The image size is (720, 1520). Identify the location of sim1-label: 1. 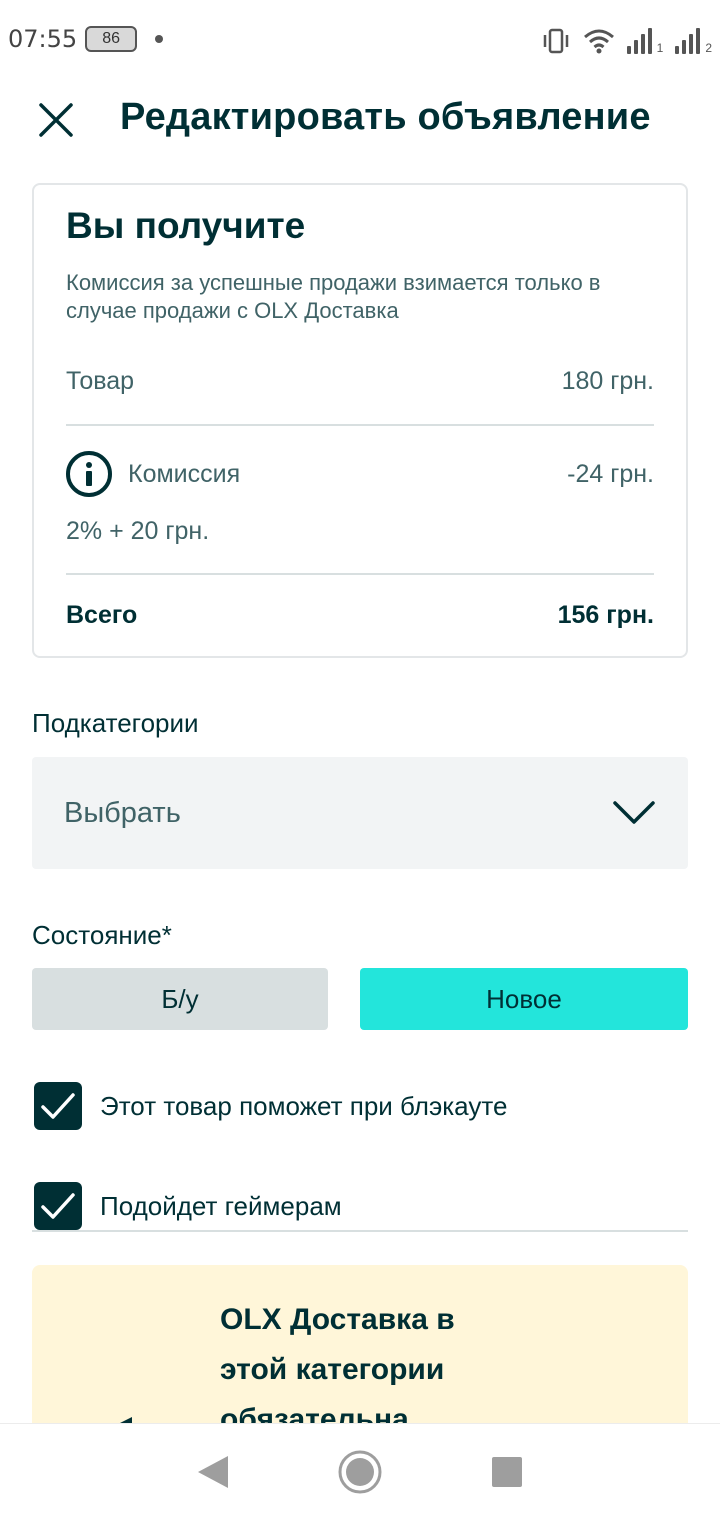
(660, 48).